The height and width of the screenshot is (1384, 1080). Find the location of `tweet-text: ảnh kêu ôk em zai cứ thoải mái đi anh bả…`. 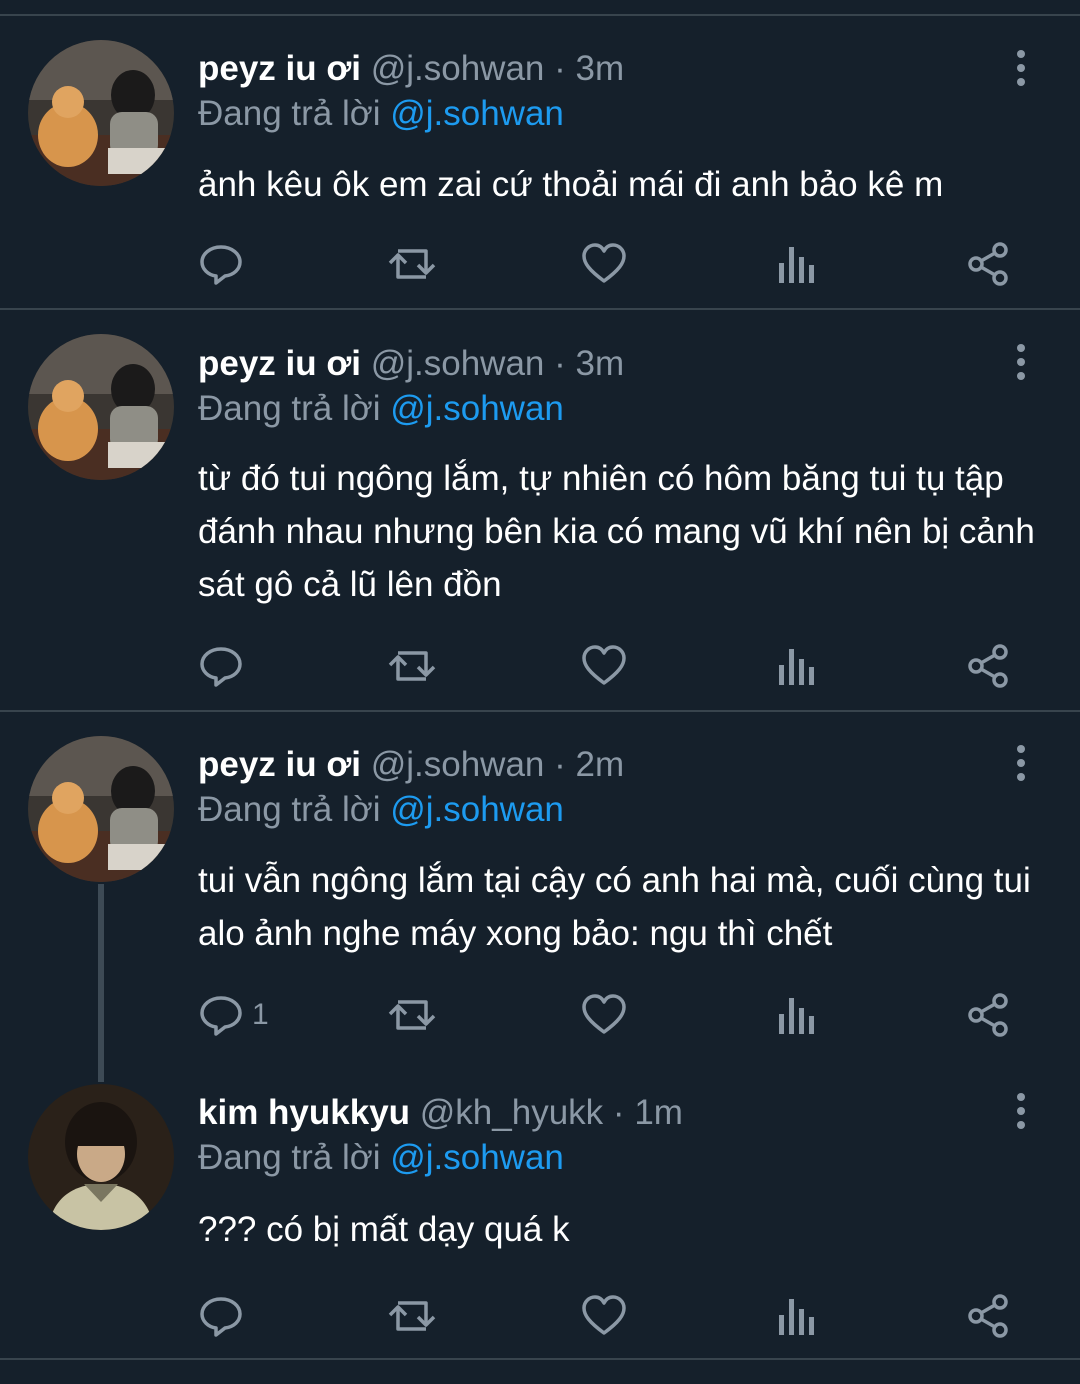

tweet-text: ảnh kêu ôk em zai cứ thoải mái đi anh bả… is located at coordinates (571, 184).